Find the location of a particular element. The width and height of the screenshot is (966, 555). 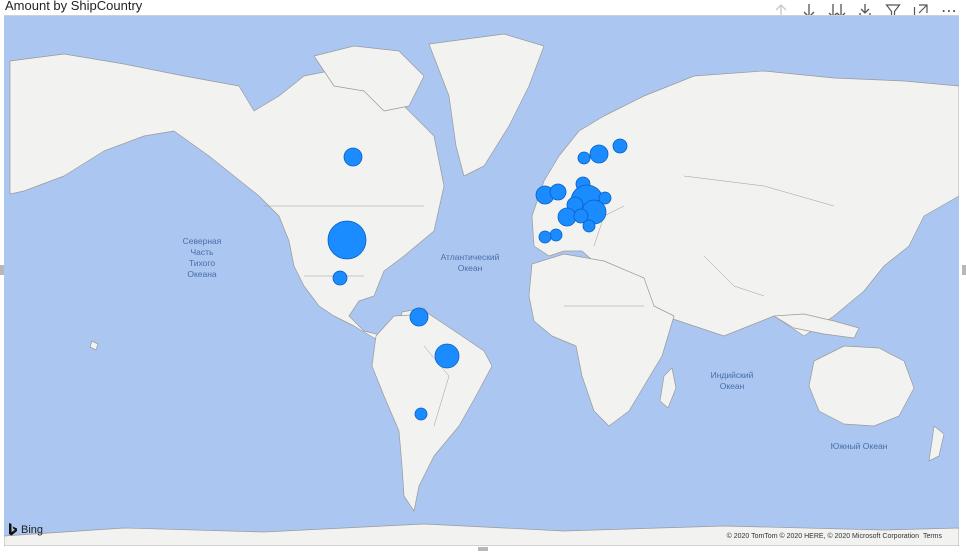

resize-handle-bottom is located at coordinates (483, 549).